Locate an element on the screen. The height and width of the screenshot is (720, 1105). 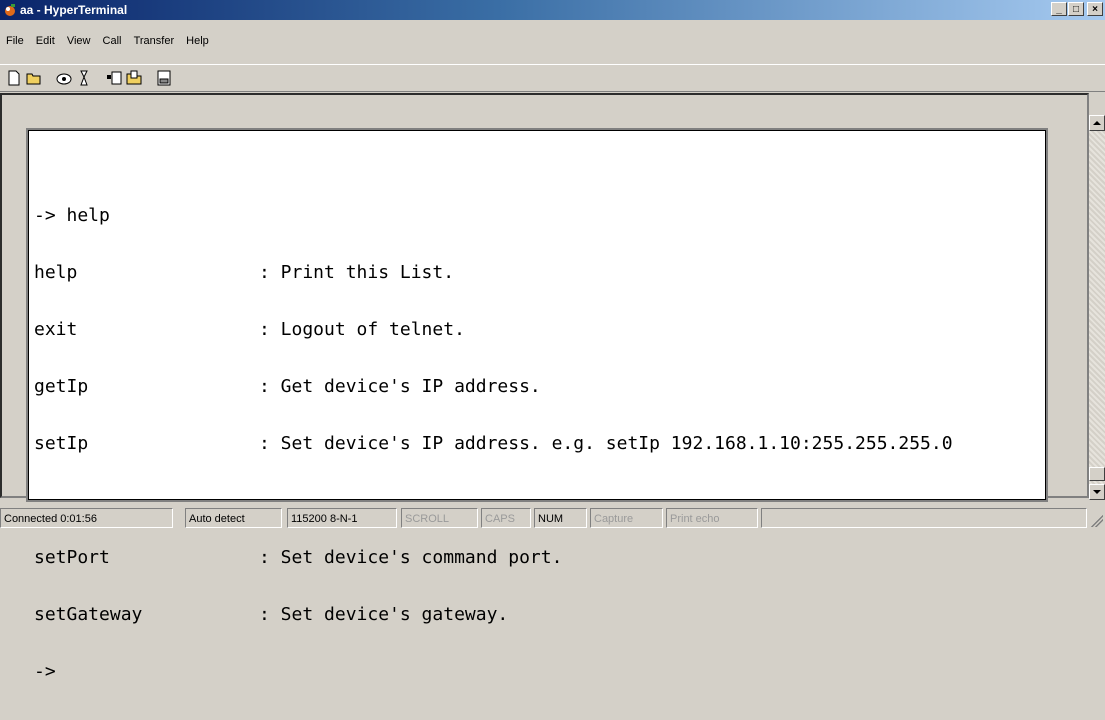
terminal-line: setPort : Set device's command port. is located at coordinates (493, 557).